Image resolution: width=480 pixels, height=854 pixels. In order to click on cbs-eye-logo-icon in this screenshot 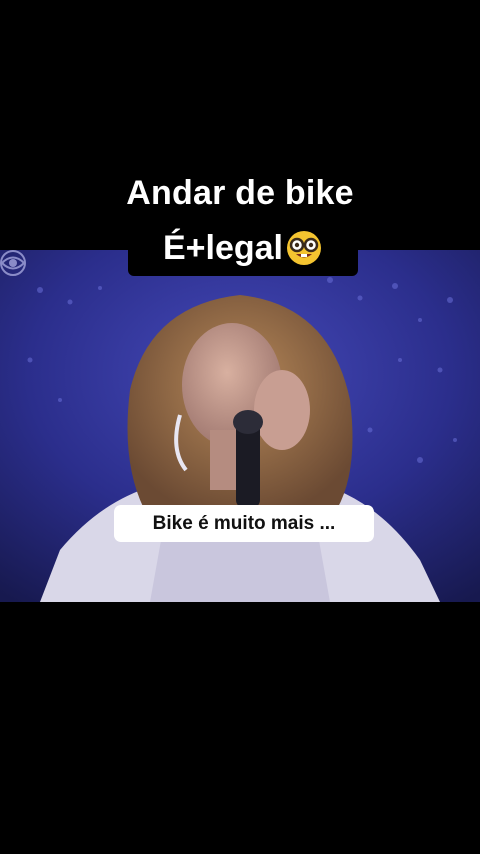, I will do `click(13, 263)`.